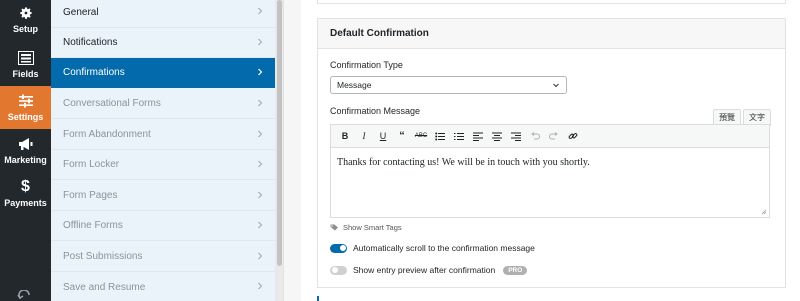 This screenshot has width=800, height=301. What do you see at coordinates (25, 203) in the screenshot?
I see `rail-label: Payments` at bounding box center [25, 203].